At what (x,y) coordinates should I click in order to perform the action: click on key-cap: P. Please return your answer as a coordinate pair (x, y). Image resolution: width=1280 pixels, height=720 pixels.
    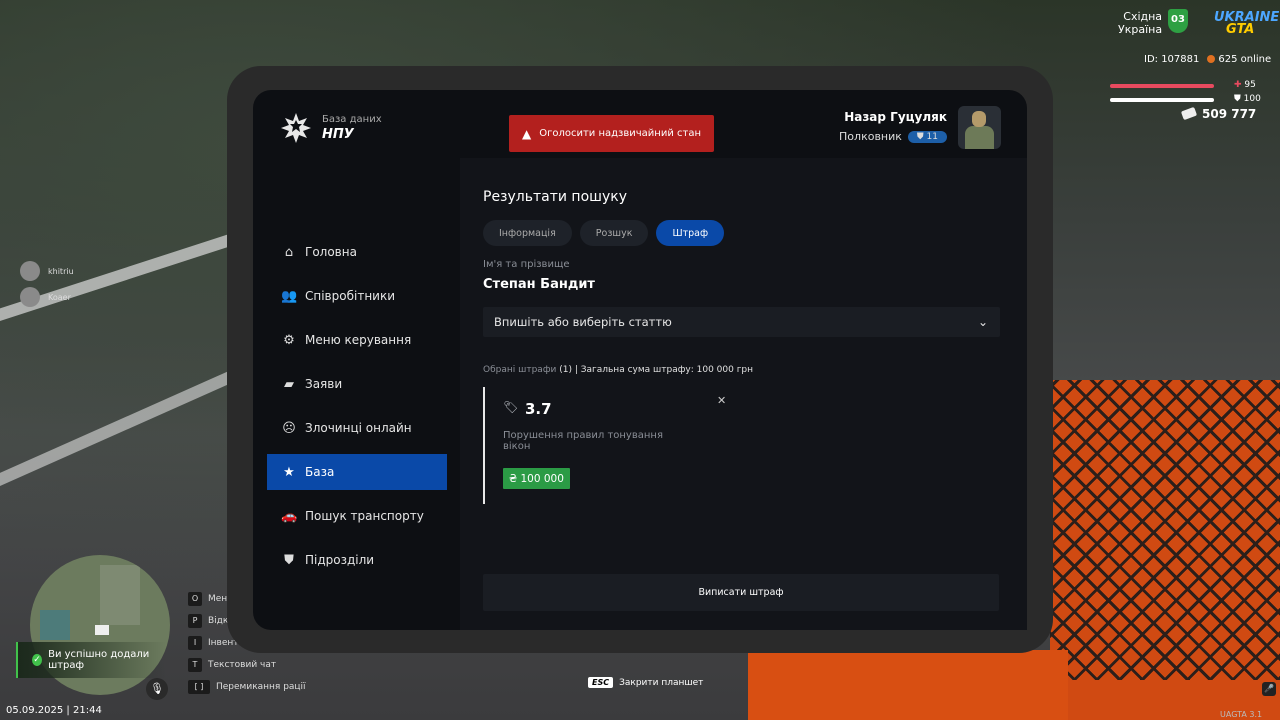
    Looking at the image, I should click on (195, 621).